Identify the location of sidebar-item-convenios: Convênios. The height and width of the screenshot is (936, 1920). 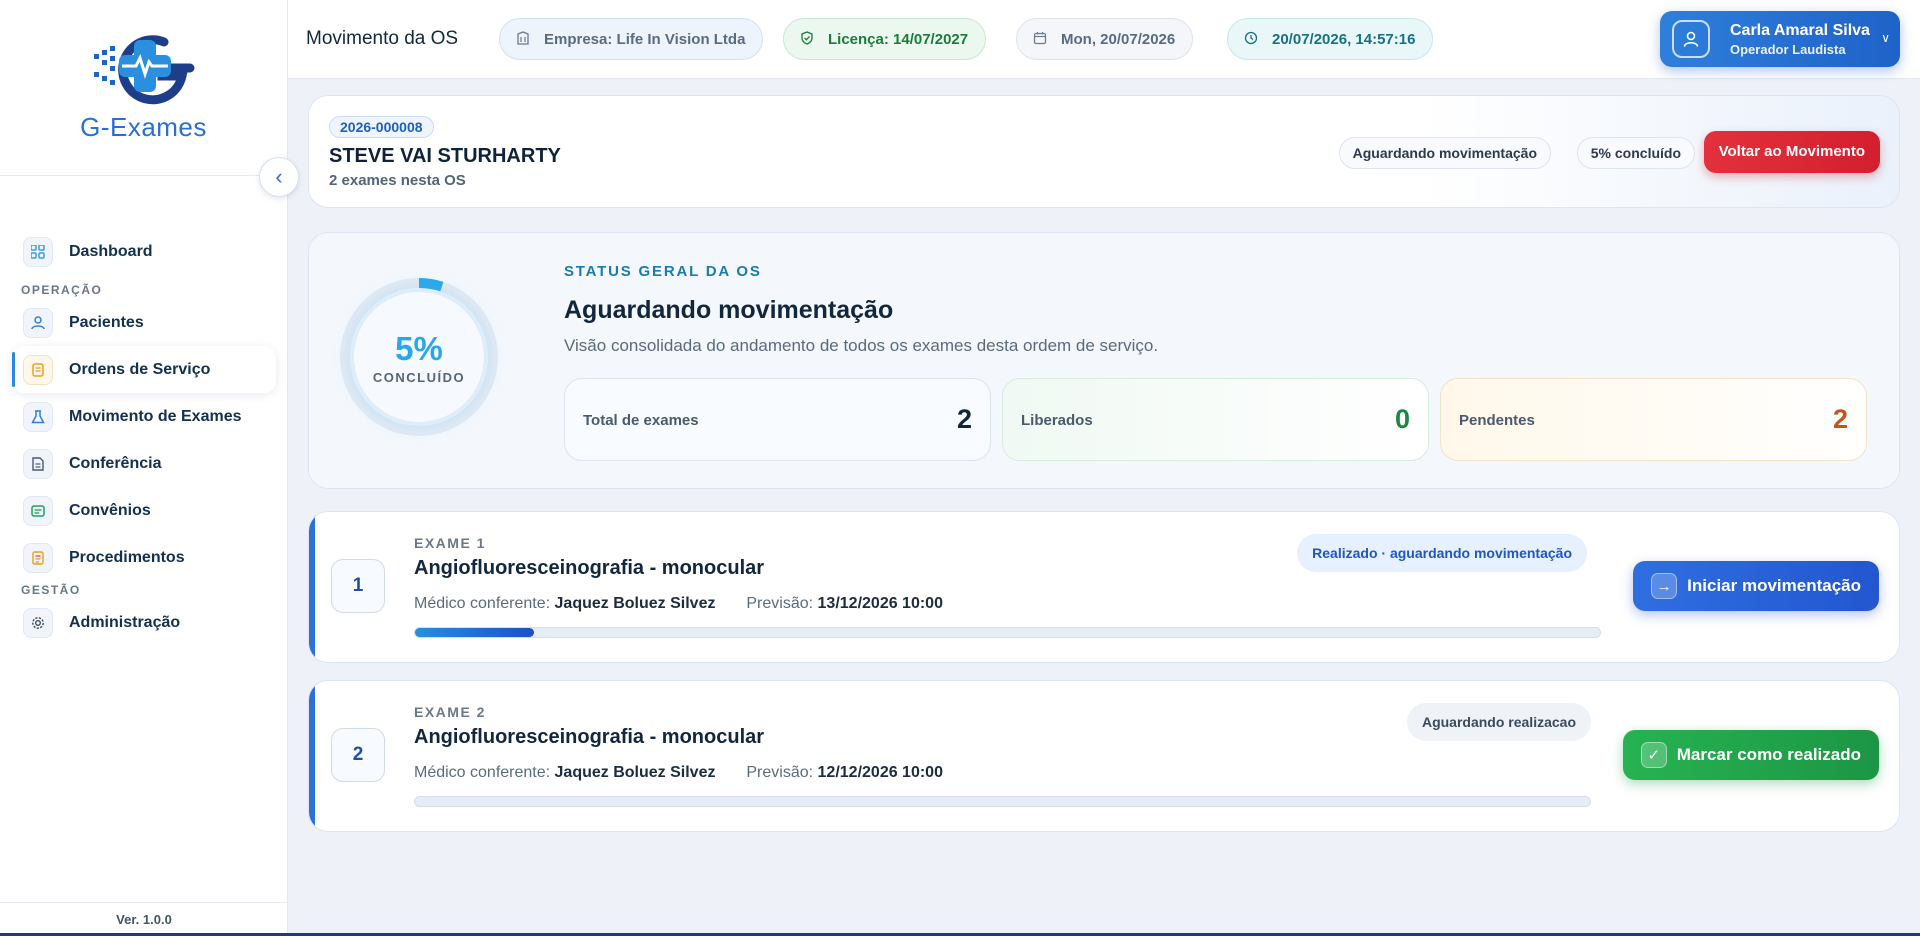
(144, 510).